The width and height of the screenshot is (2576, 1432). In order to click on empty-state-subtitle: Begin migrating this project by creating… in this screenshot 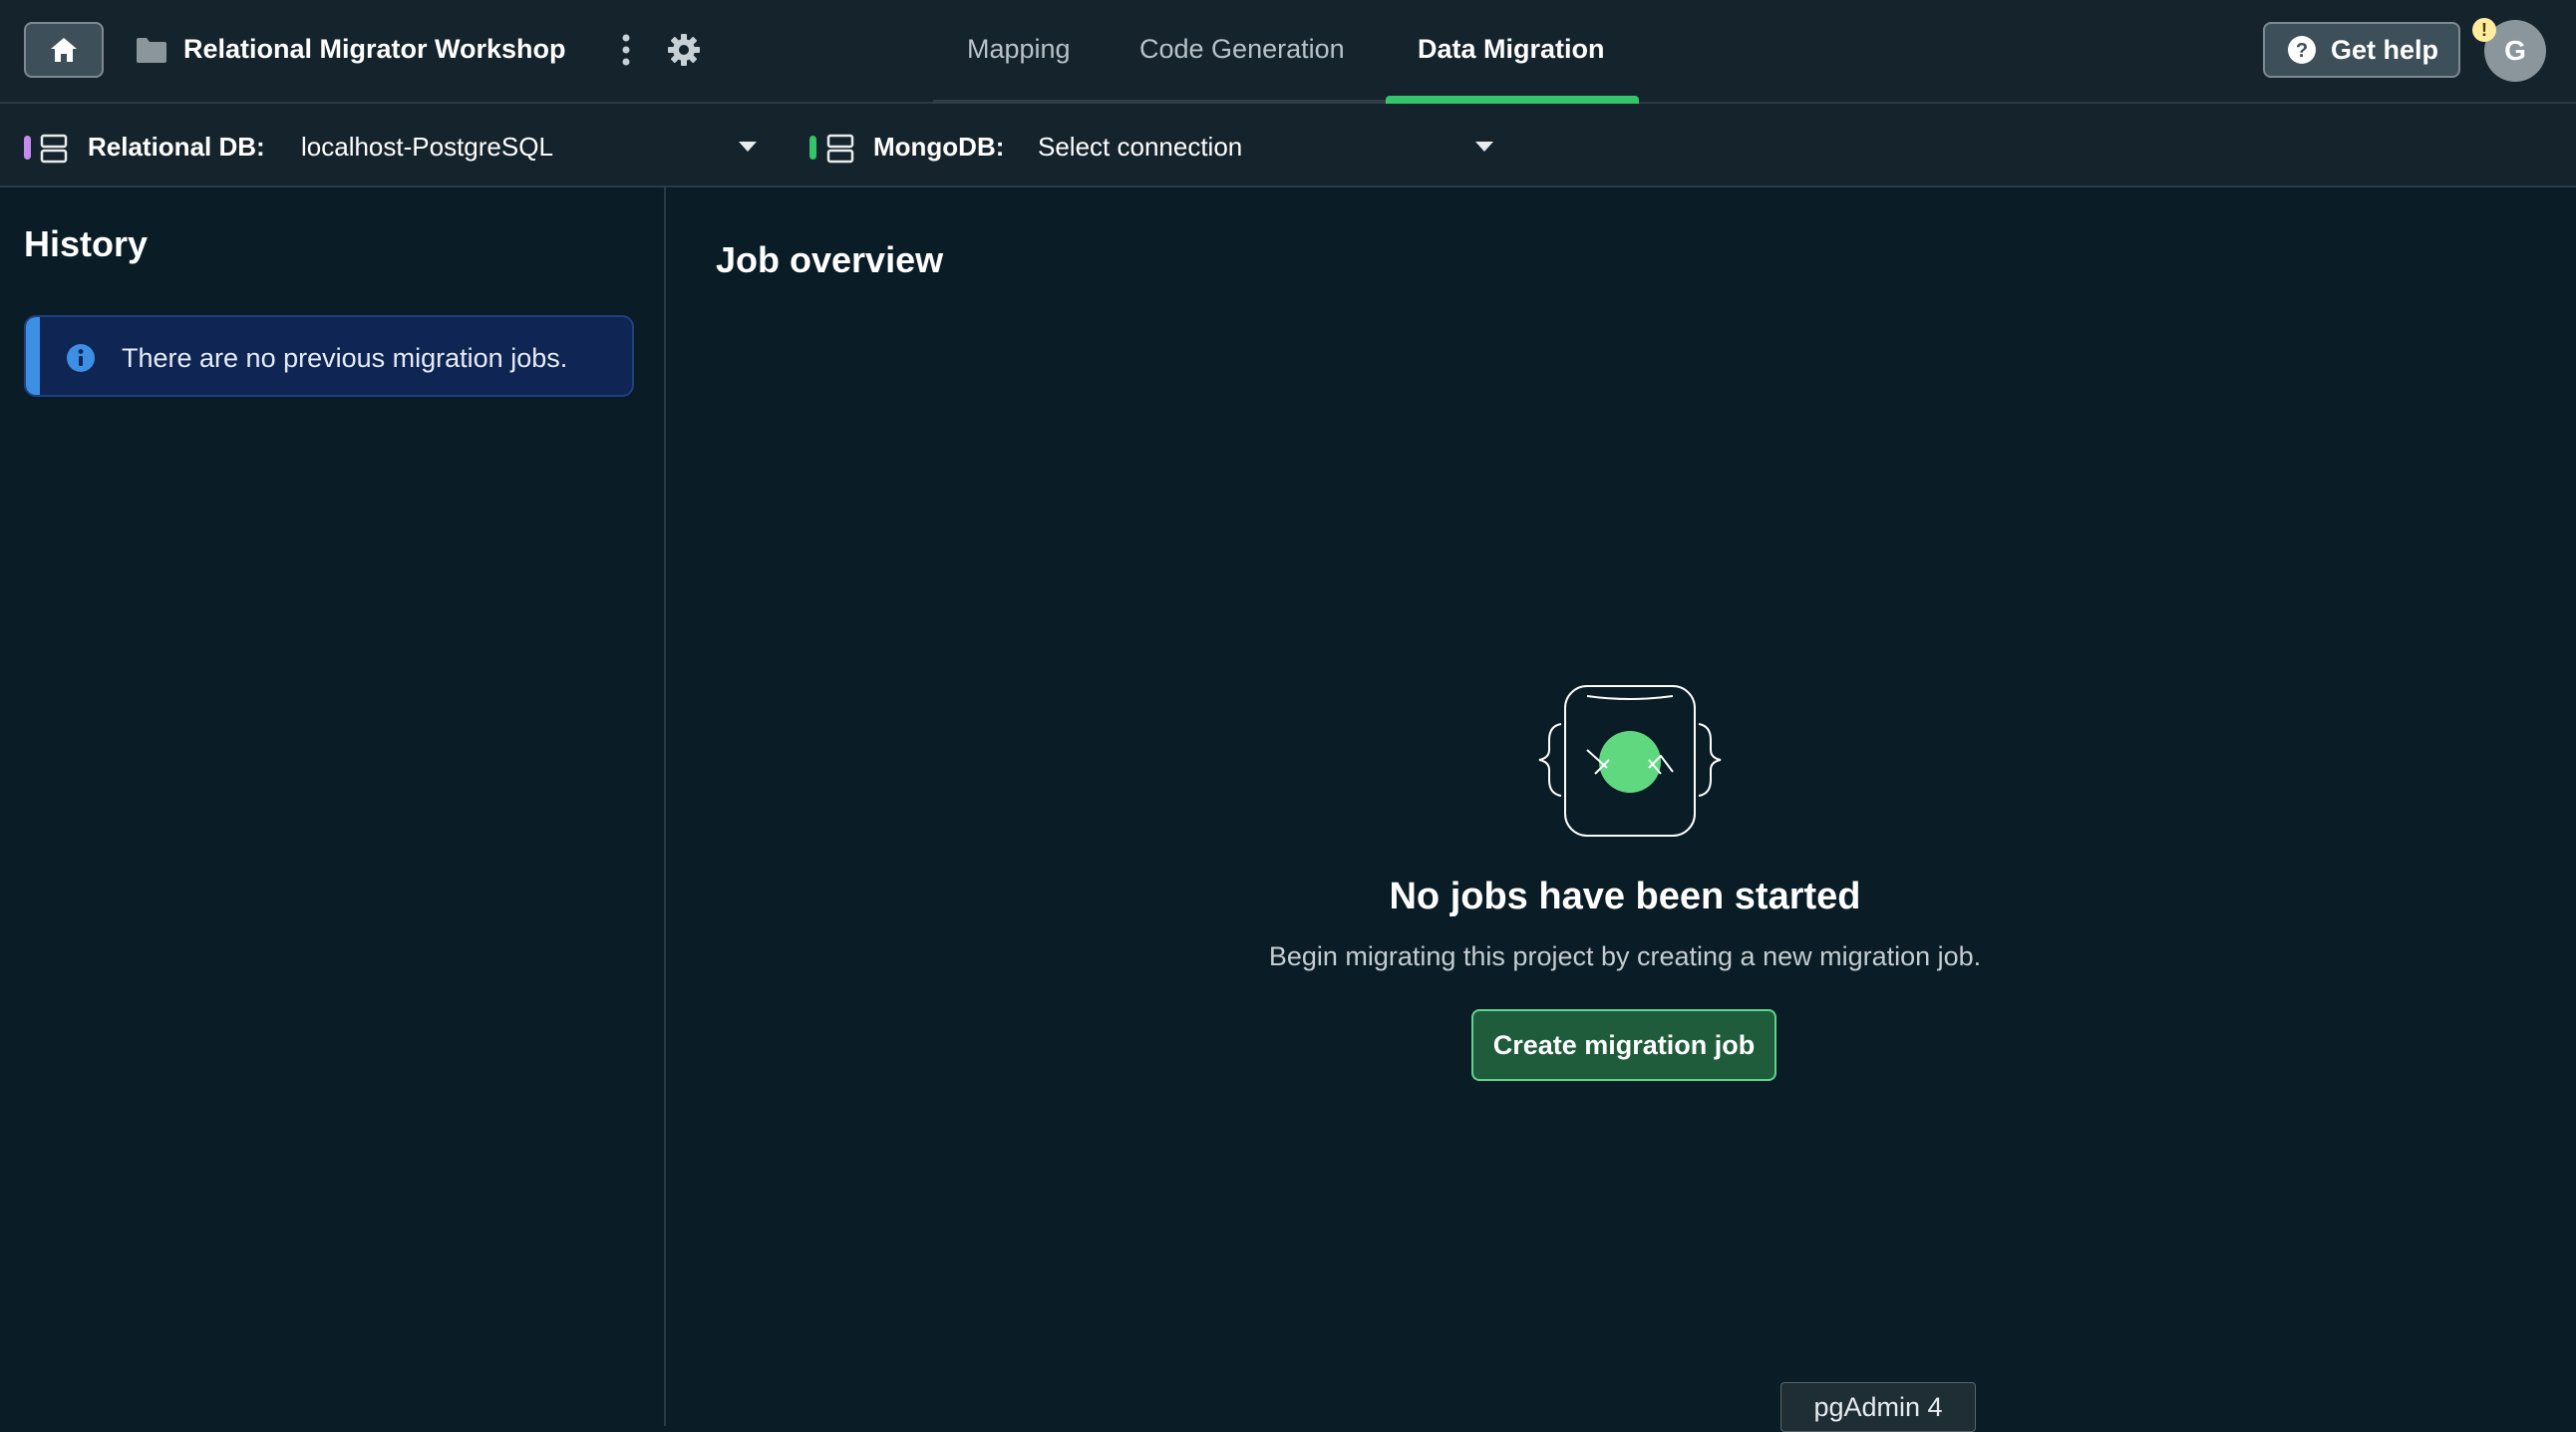, I will do `click(1625, 956)`.